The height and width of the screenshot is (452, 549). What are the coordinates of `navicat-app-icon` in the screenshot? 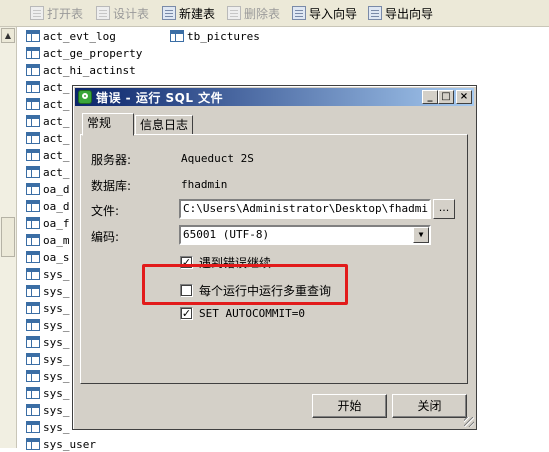 It's located at (85, 97).